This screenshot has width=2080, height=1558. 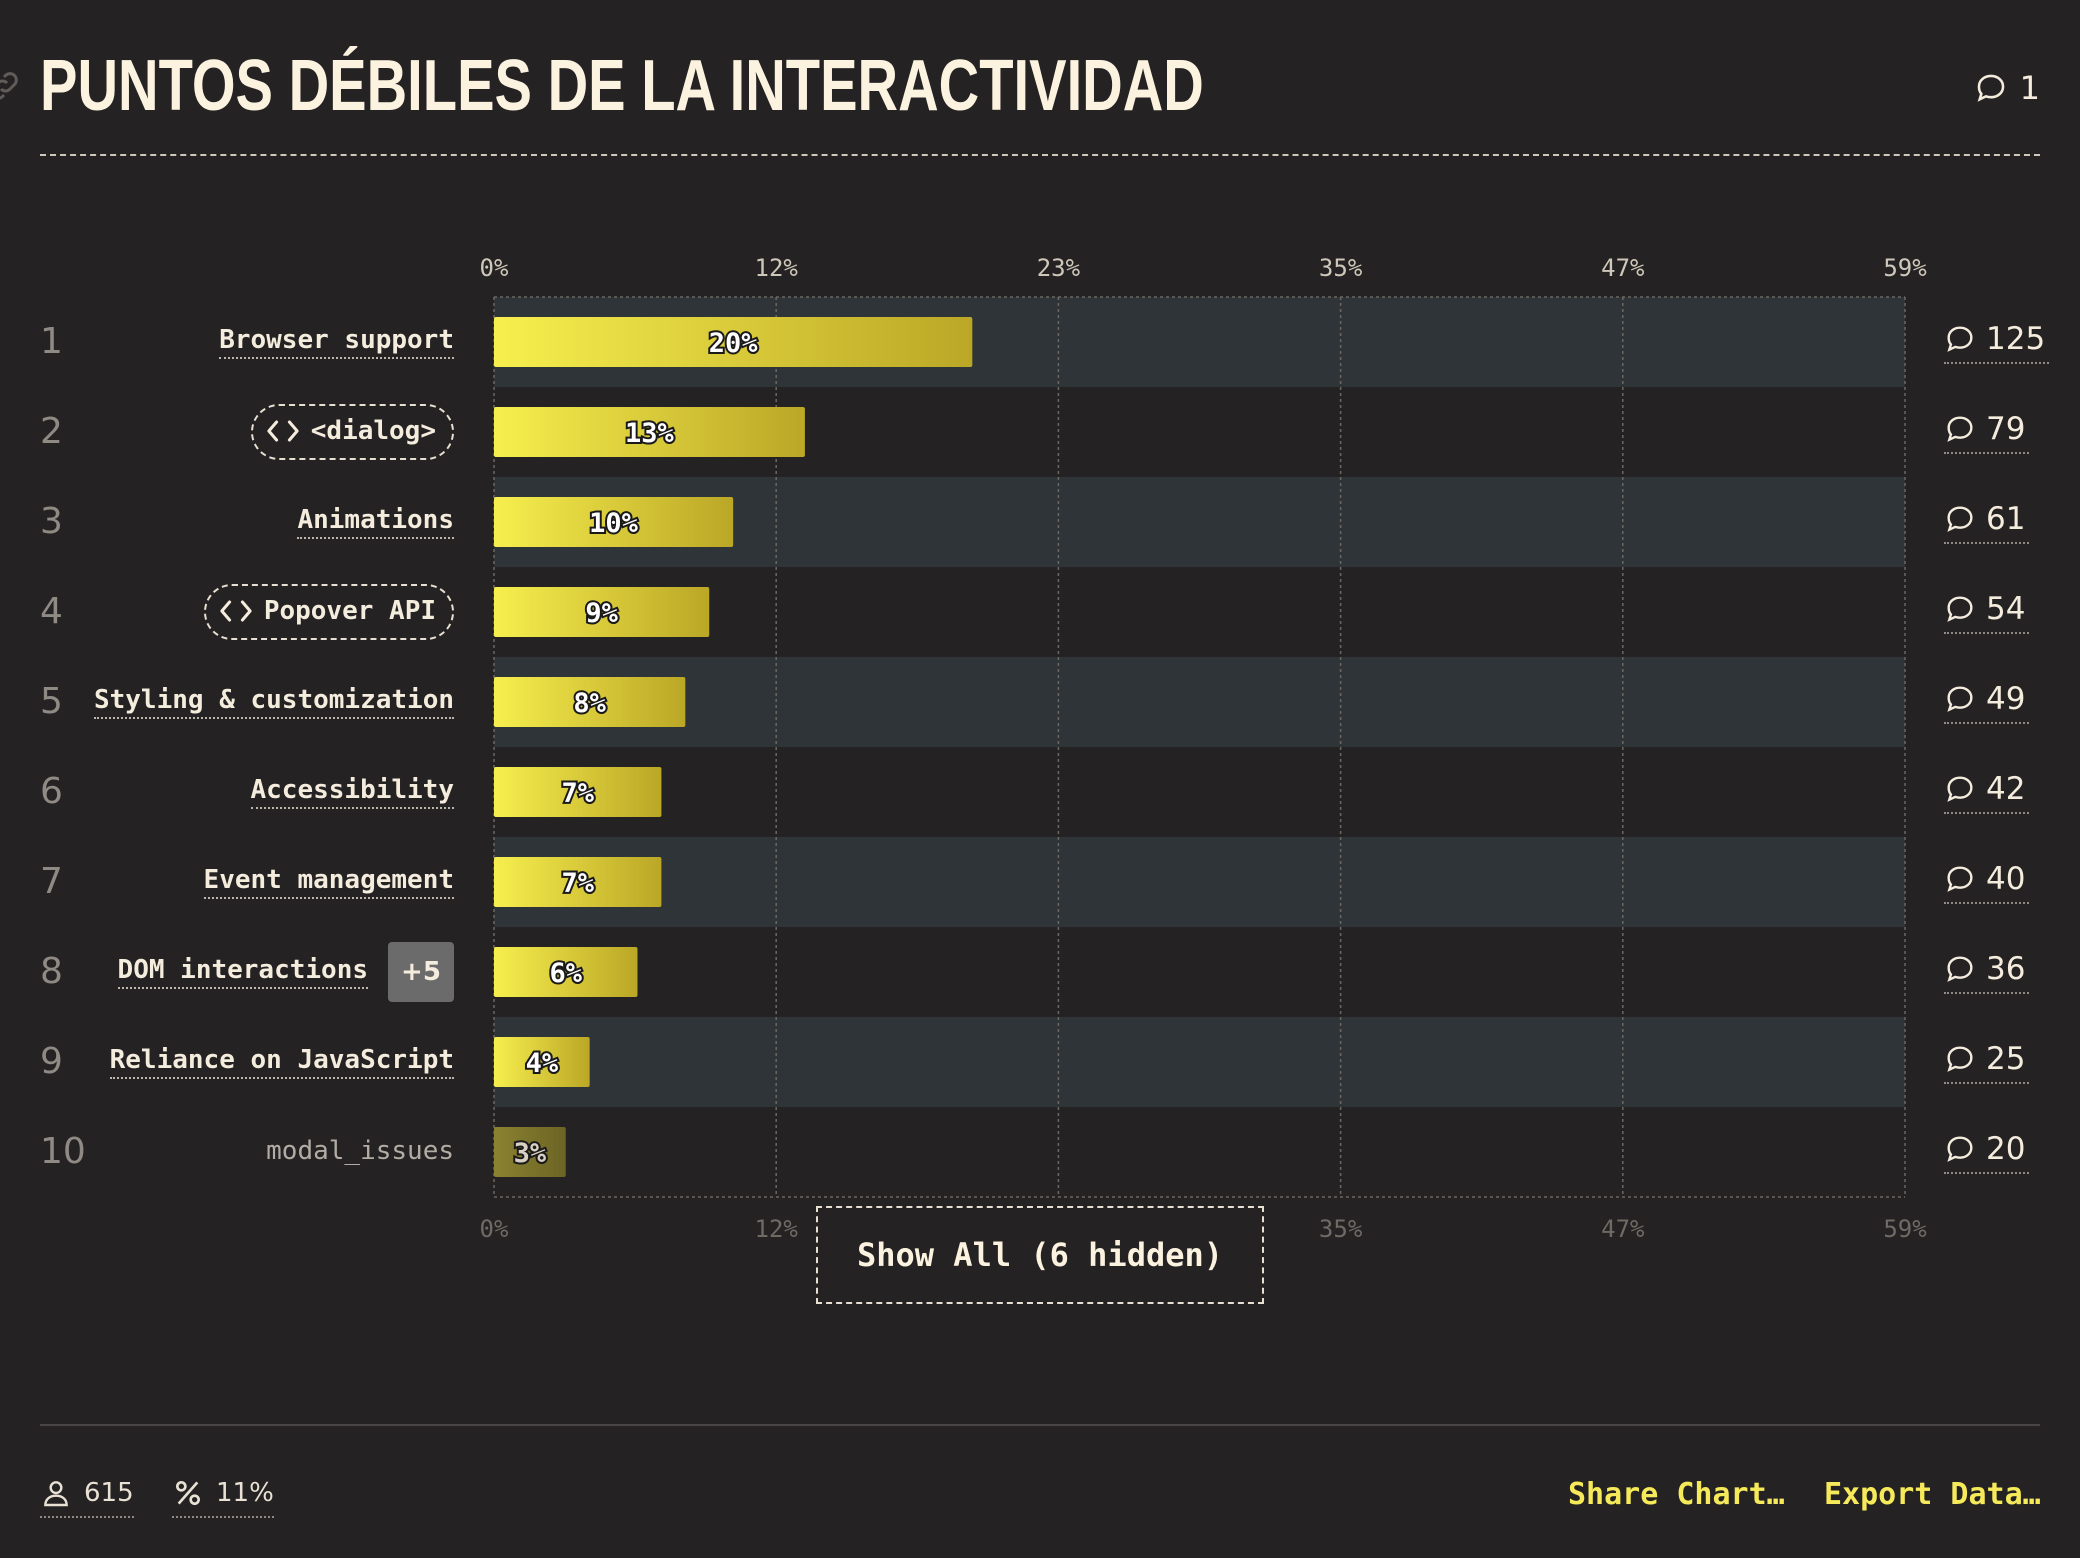 I want to click on bar-value-label: 7%, so click(x=577, y=883).